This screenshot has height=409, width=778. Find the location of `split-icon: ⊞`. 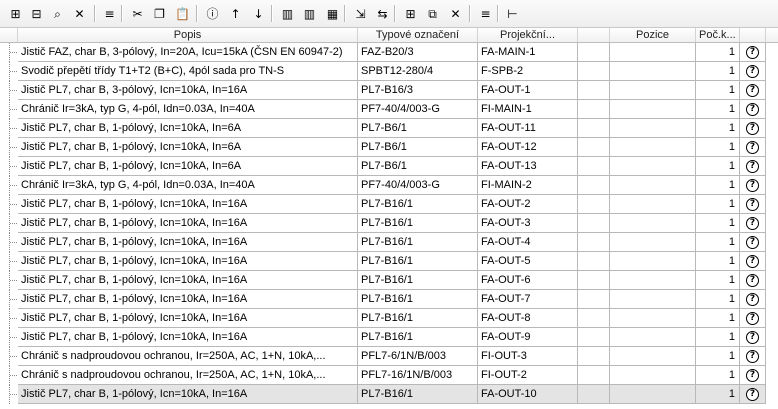

split-icon: ⊞ is located at coordinates (410, 13).